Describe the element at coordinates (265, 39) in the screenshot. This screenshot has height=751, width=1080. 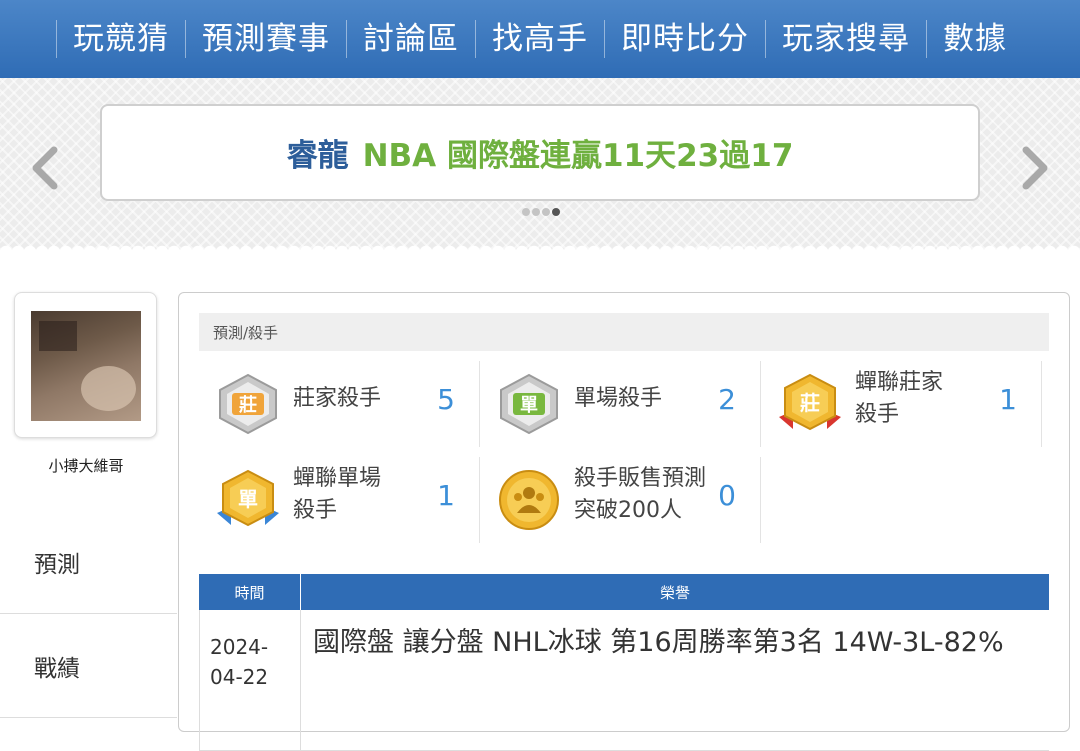
I see `nav-item-predict-events: 預測賽事` at that location.